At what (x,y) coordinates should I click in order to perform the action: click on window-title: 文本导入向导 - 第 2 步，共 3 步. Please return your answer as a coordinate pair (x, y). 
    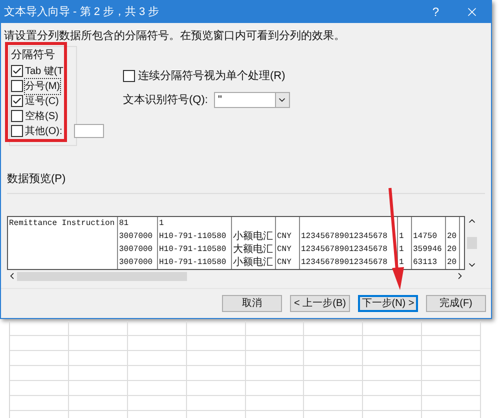
    Looking at the image, I should click on (82, 12).